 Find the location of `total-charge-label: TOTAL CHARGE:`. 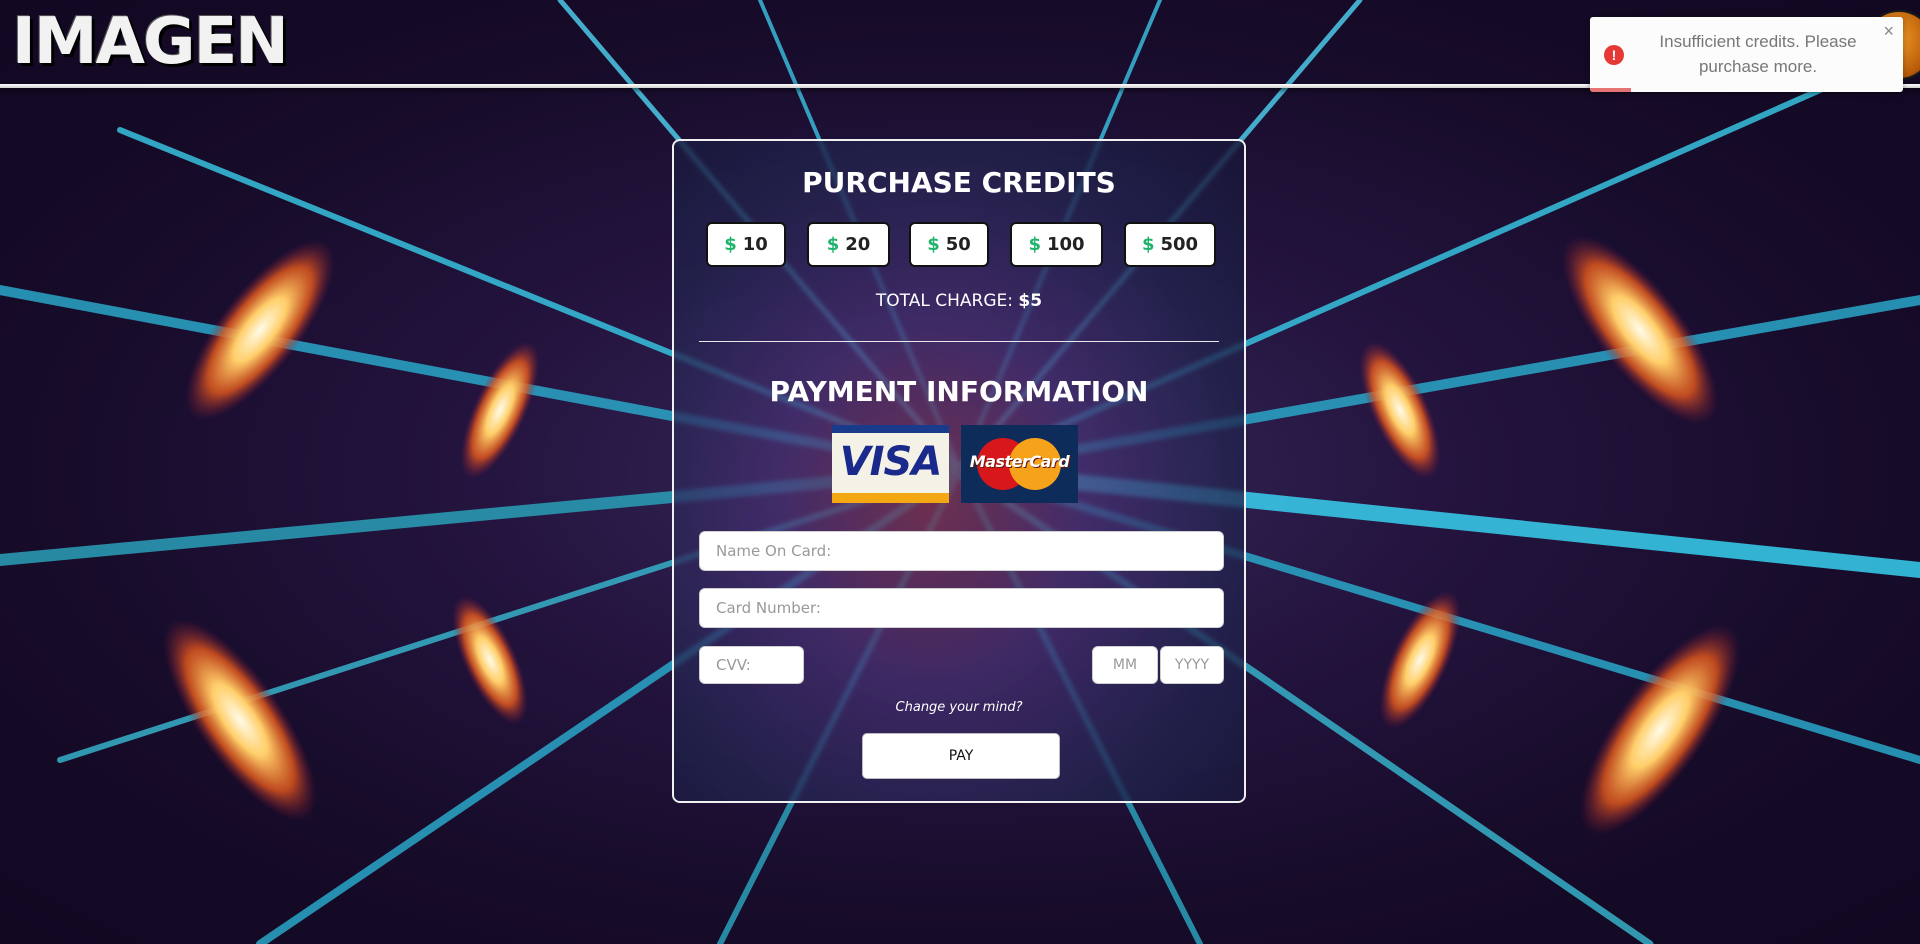

total-charge-label: TOTAL CHARGE: is located at coordinates (944, 301).